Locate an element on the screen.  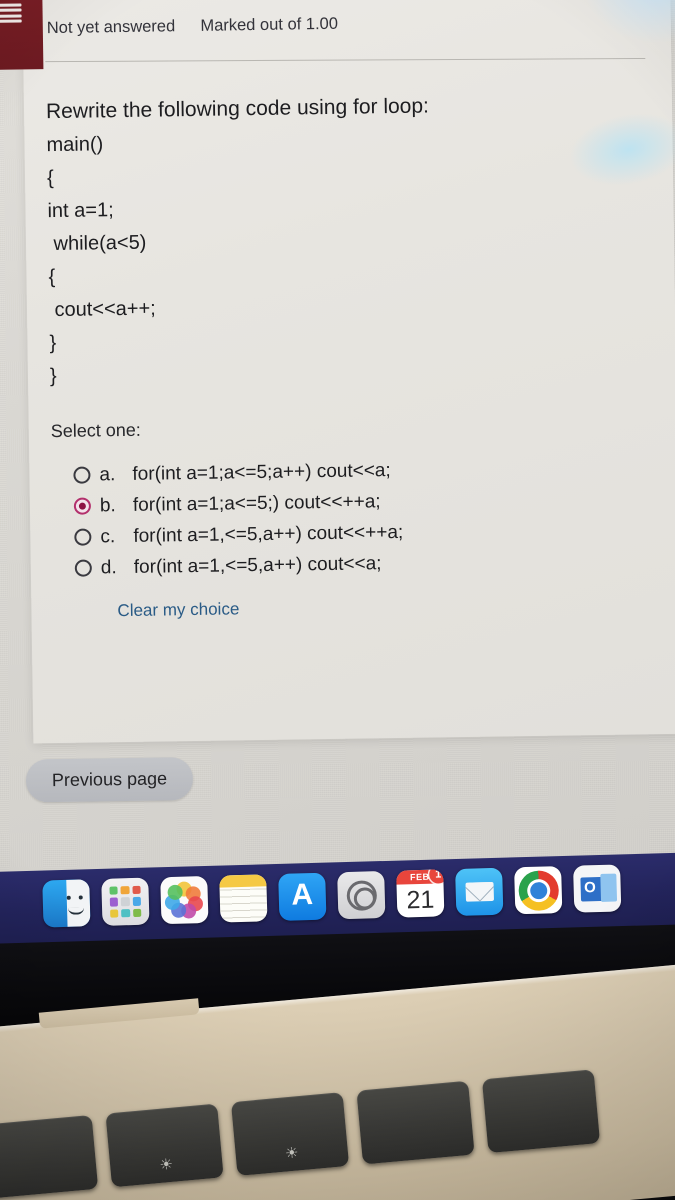
brightness-down-icon: ☀ is located at coordinates (166, 1164).